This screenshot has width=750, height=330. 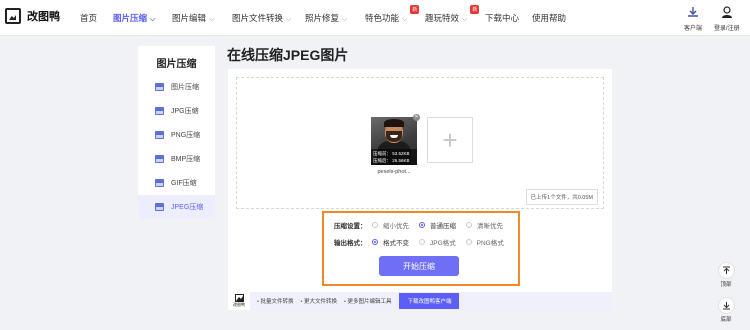 I want to click on nav-image-compress: 图片压缩 ⌵, so click(x=134, y=18).